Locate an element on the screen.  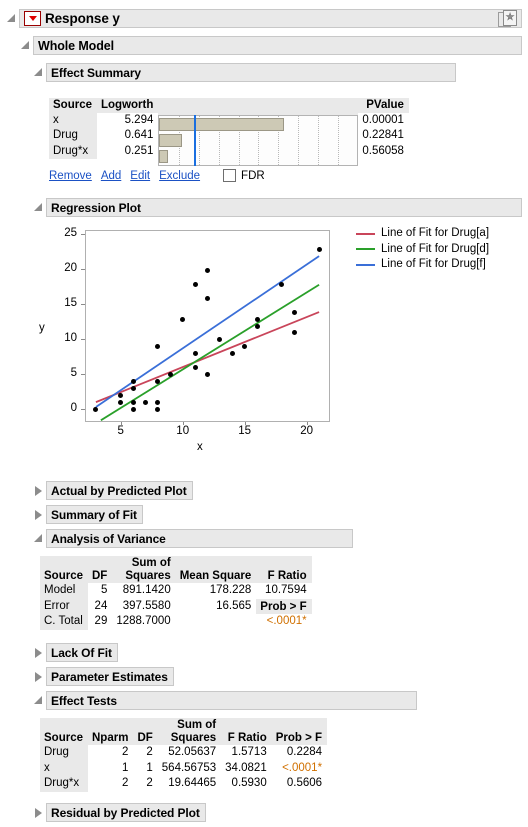
whole-model-title-plate: Whole Model is located at coordinates (277, 45).